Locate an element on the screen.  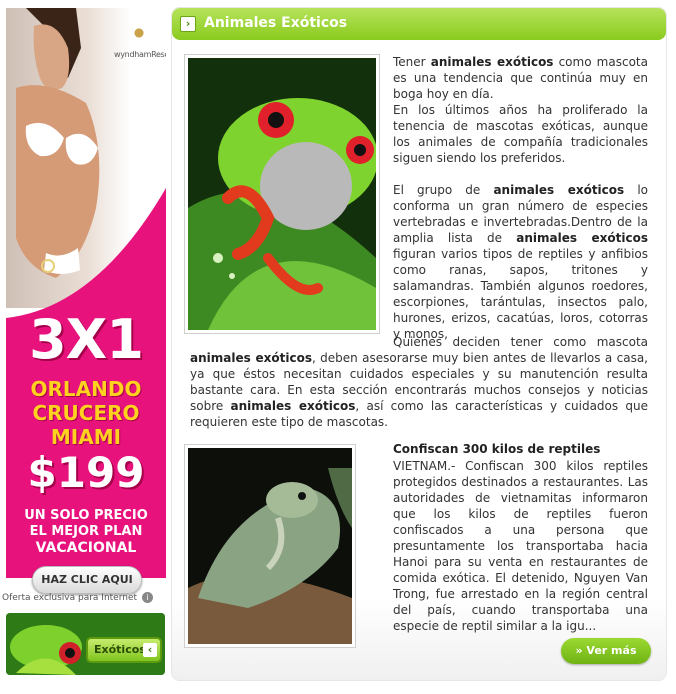
article-title: Confiscan 300 kilos de reptiles is located at coordinates (520, 449).